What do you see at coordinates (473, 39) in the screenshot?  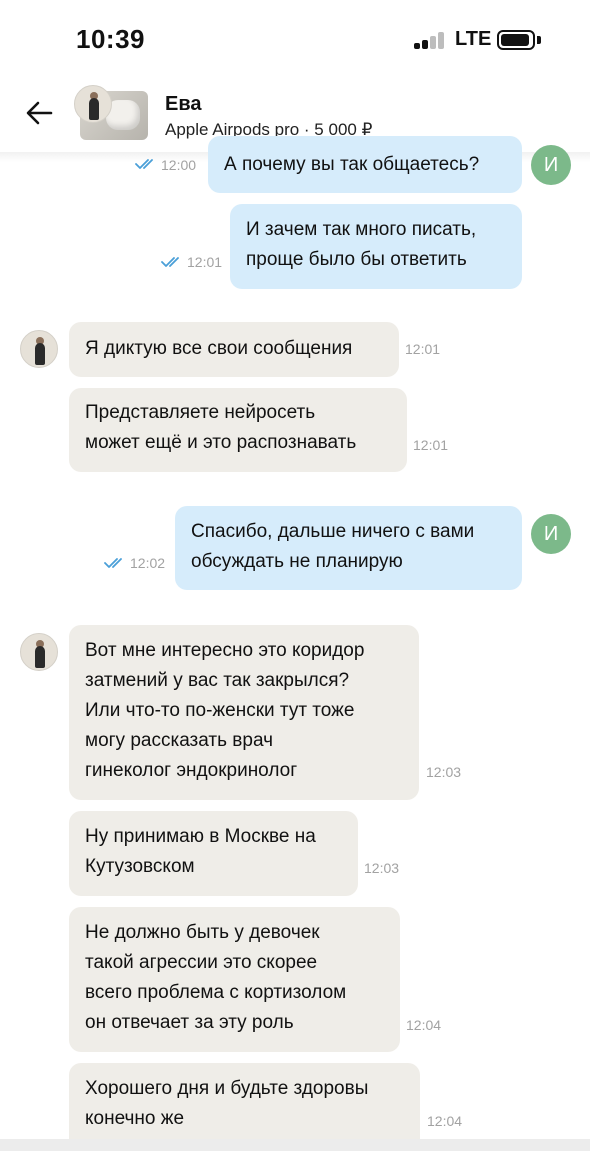 I see `network-type: LTE` at bounding box center [473, 39].